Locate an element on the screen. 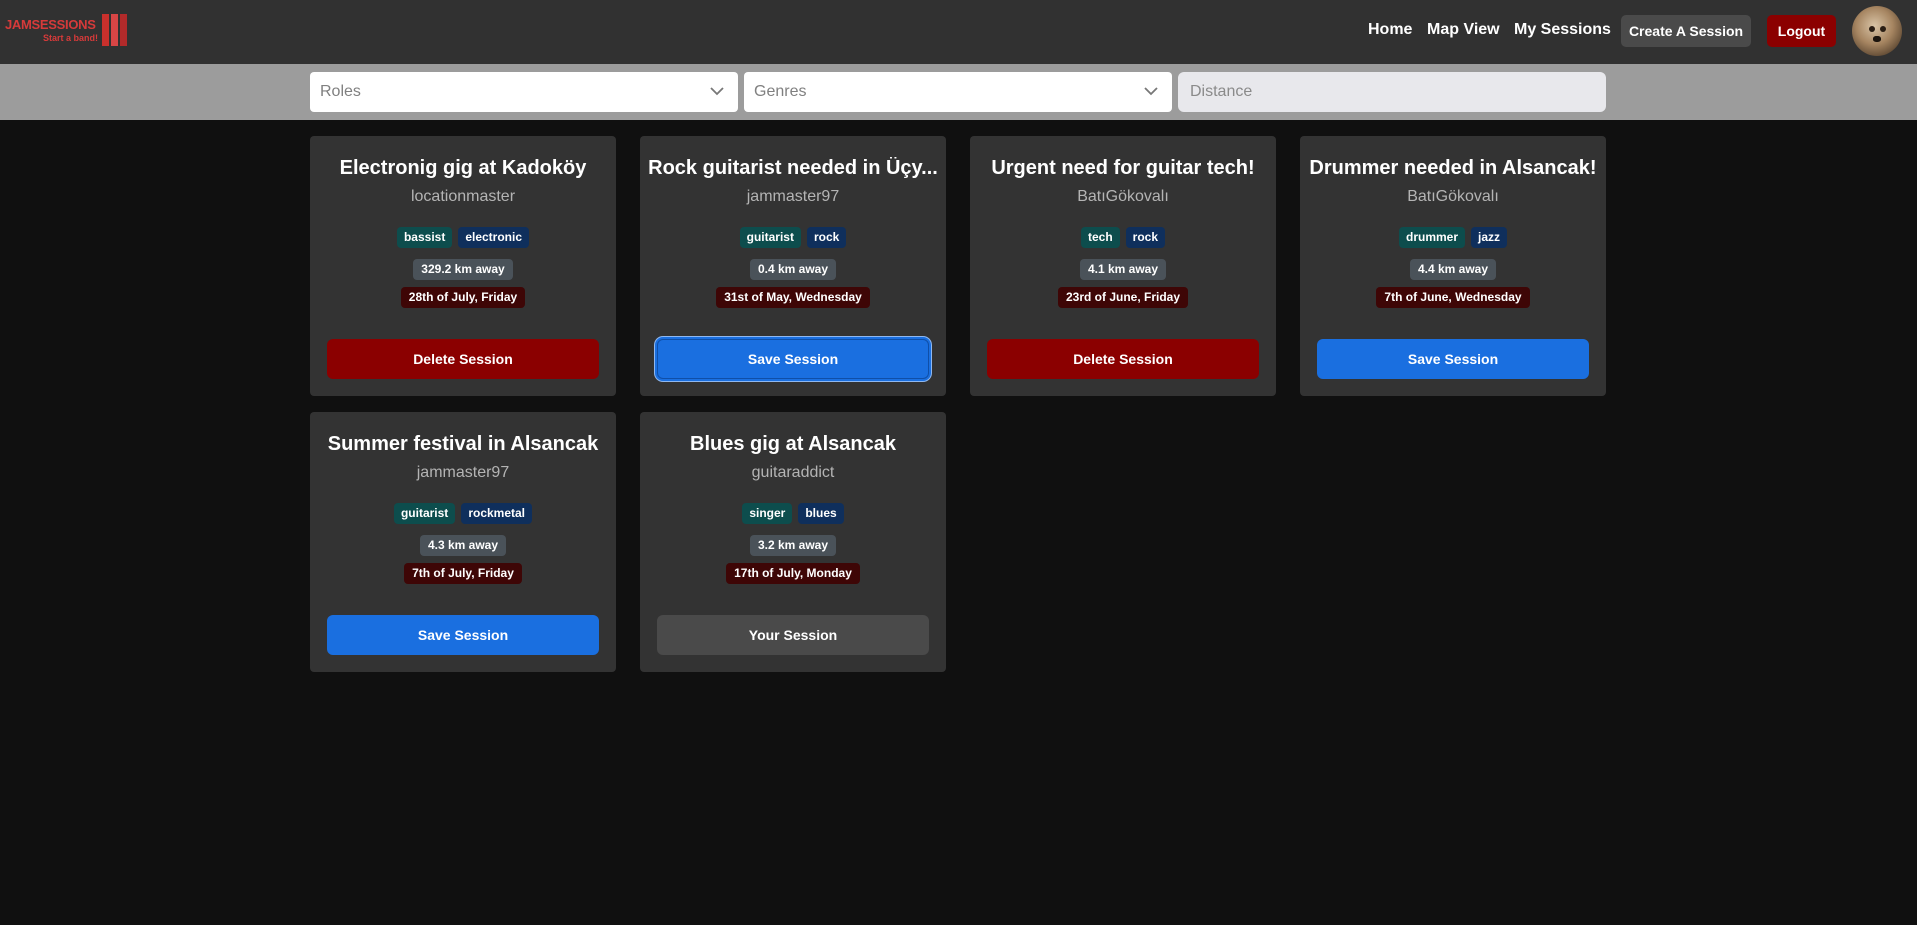 This screenshot has height=925, width=1917. roles-select: Roles is located at coordinates (524, 92).